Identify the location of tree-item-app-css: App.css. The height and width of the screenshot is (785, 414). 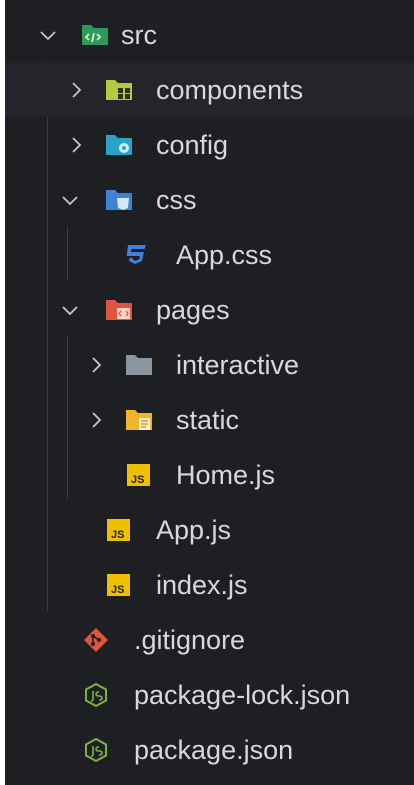
(209, 255).